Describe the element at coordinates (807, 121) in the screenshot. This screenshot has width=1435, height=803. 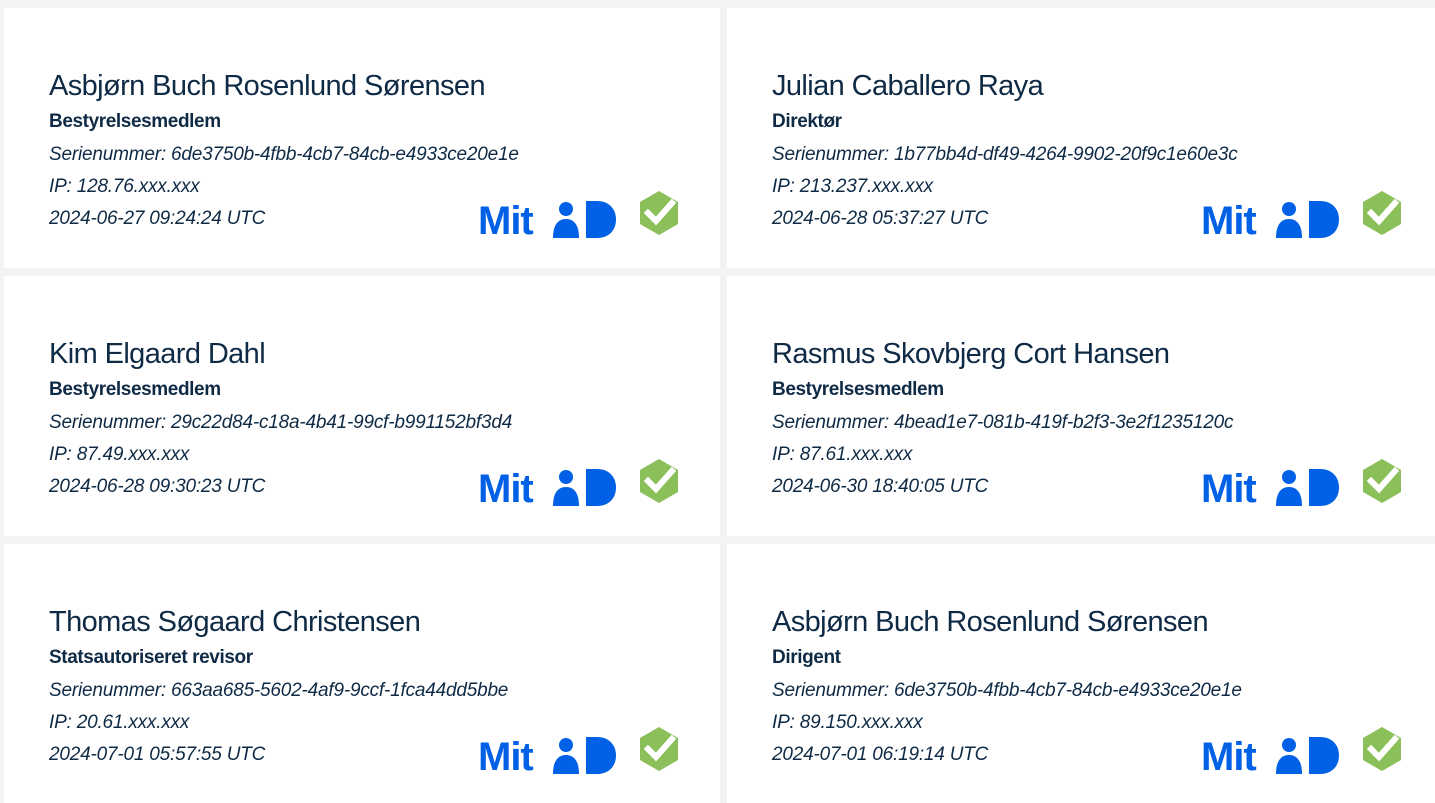
I see `signer-role: Direktør` at that location.